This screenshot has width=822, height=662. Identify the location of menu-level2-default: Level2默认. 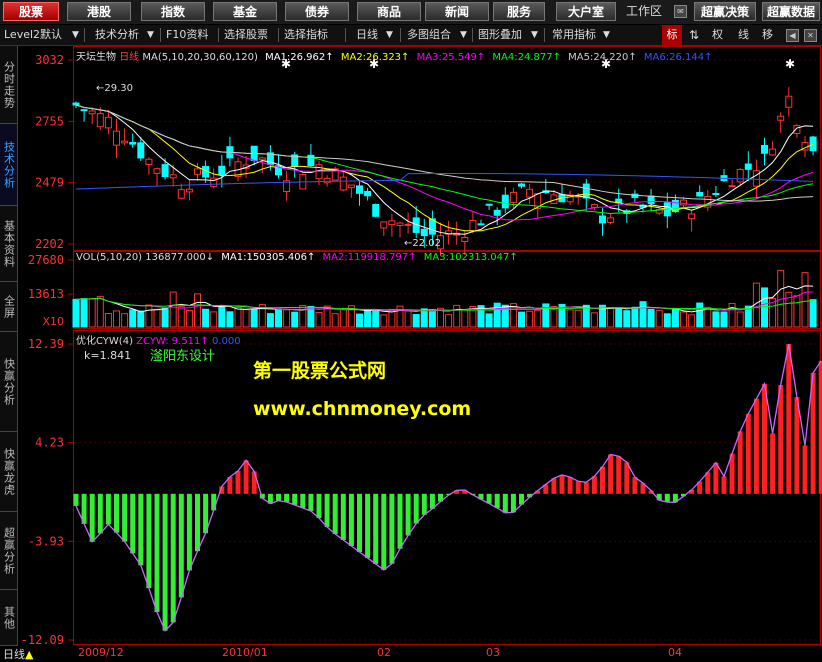
(33, 35).